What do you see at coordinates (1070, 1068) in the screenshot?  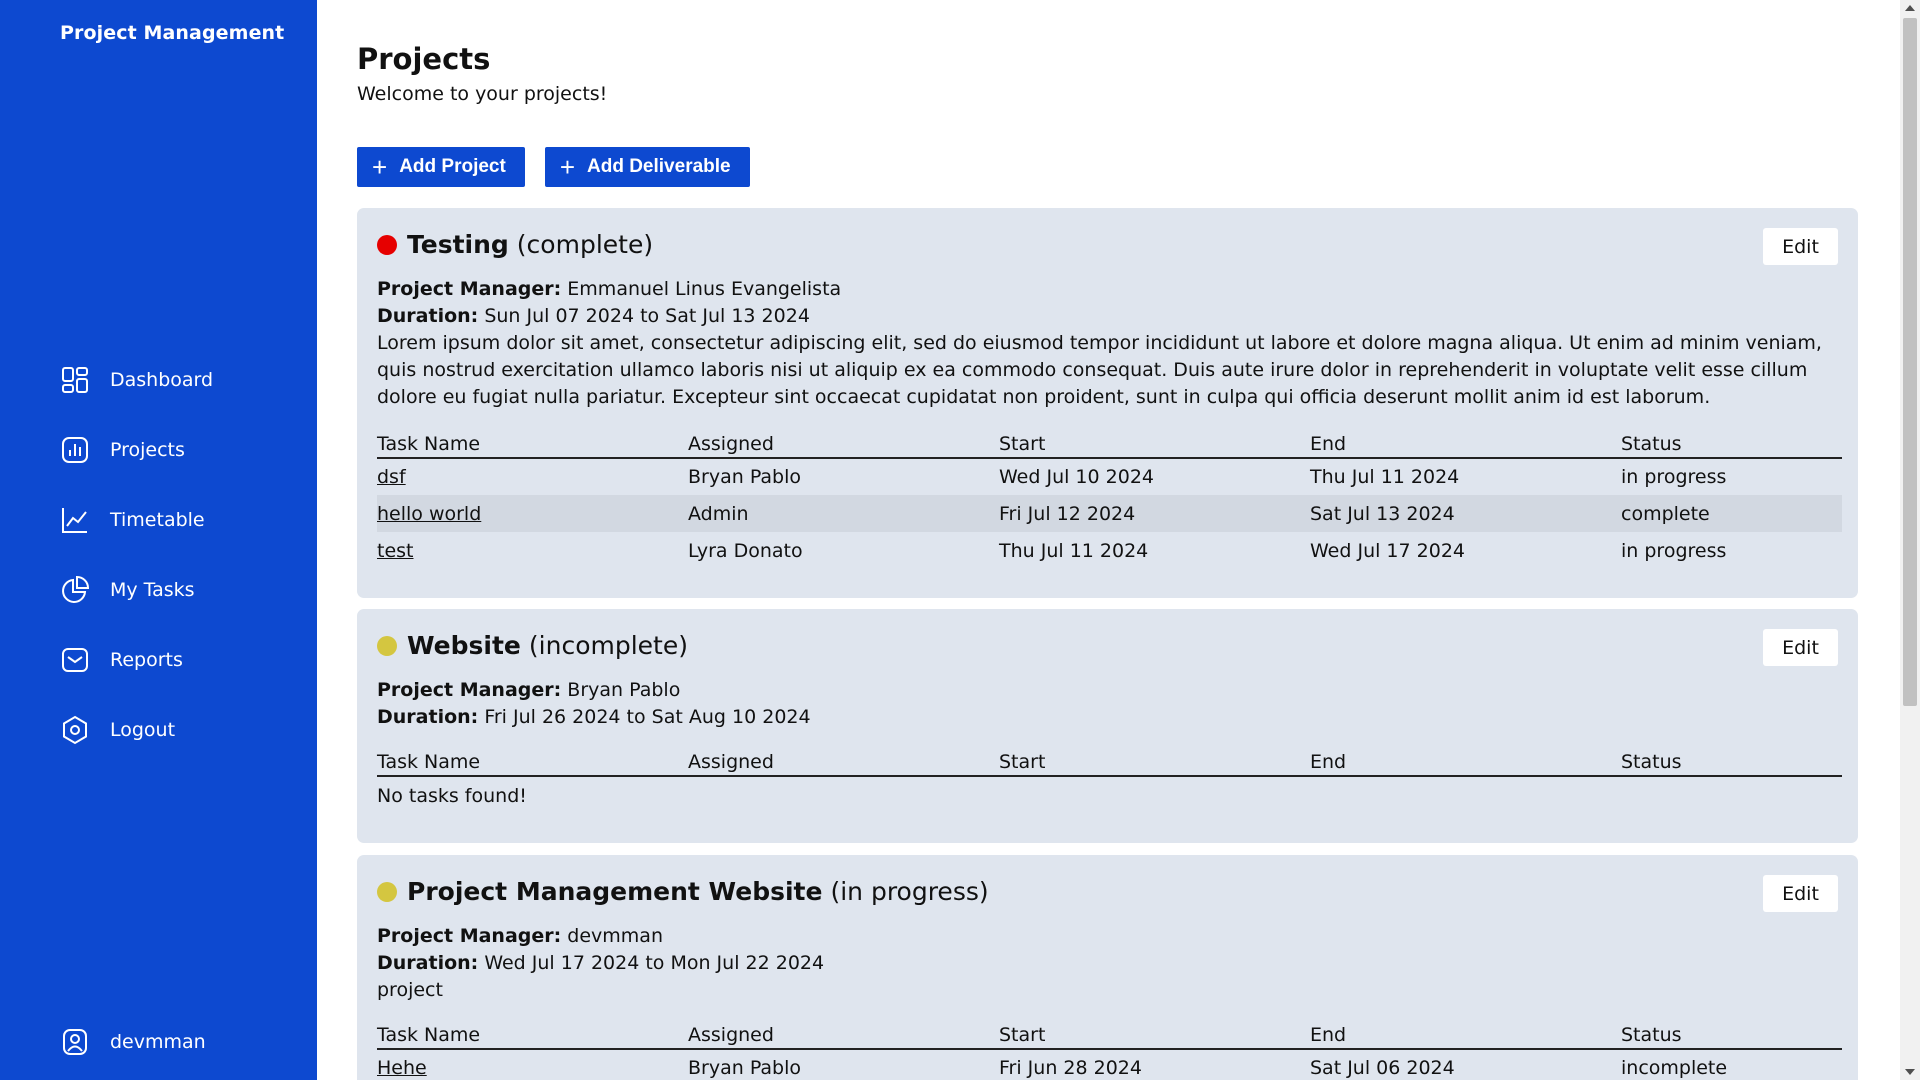 I see `task-start: Fri Jun 28 2024` at bounding box center [1070, 1068].